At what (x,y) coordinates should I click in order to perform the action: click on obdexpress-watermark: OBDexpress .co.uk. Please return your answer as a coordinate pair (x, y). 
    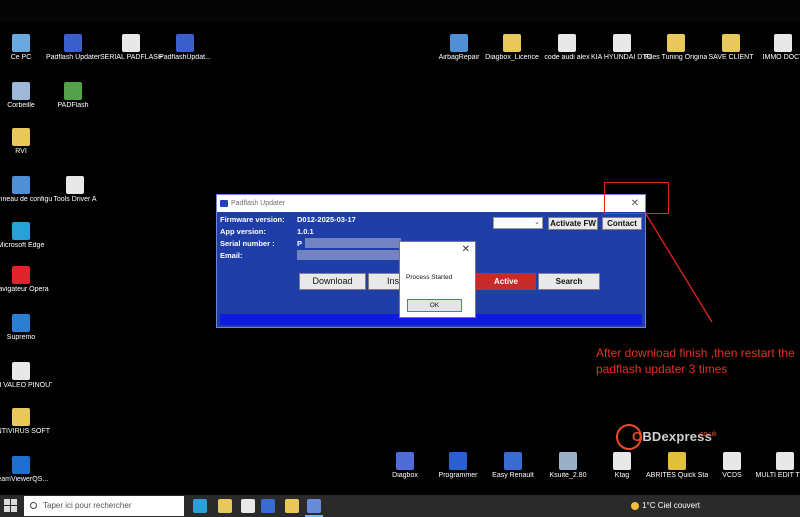
    Looking at the image, I should click on (684, 437).